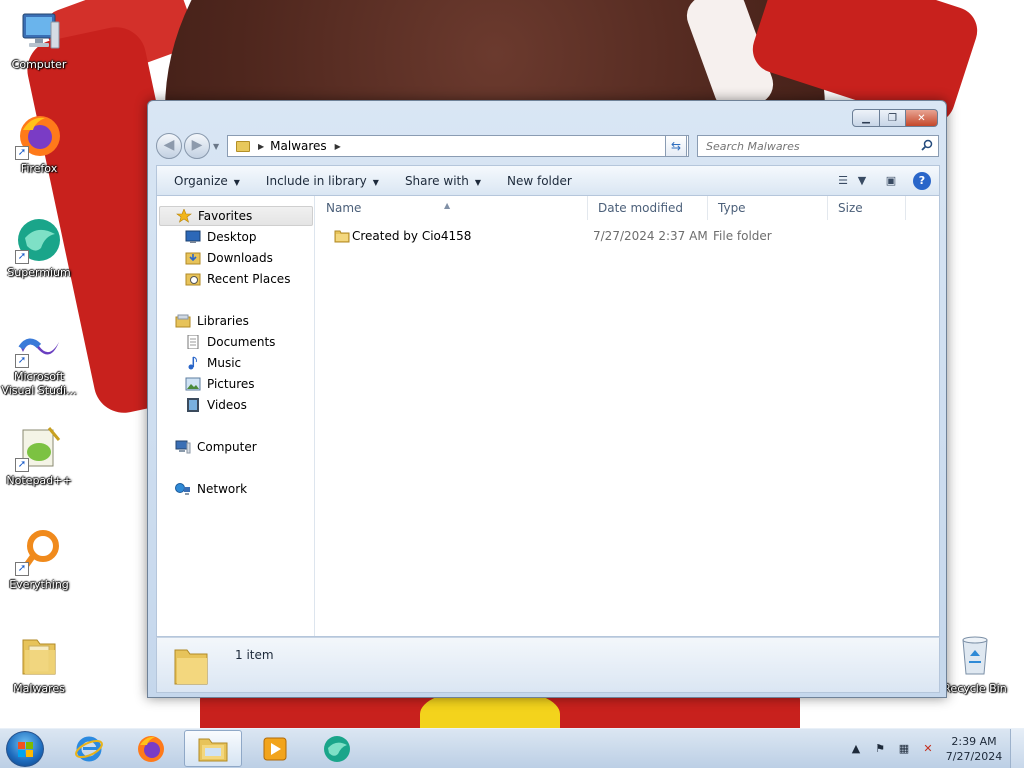  Describe the element at coordinates (193, 258) in the screenshot. I see `downloads-icon` at that location.